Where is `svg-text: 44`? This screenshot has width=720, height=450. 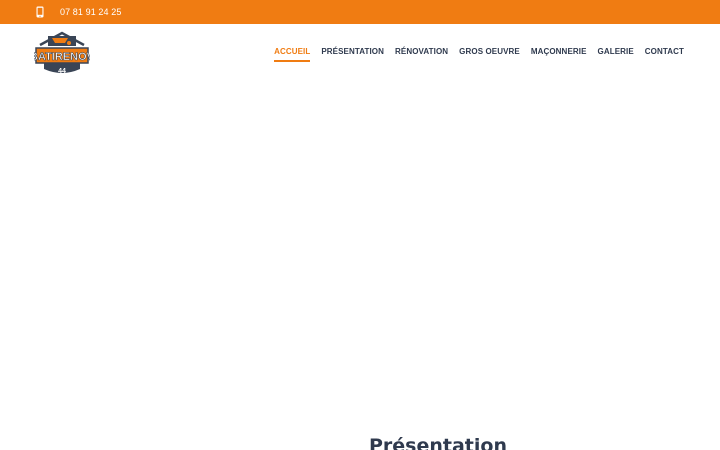 svg-text: 44 is located at coordinates (62, 71).